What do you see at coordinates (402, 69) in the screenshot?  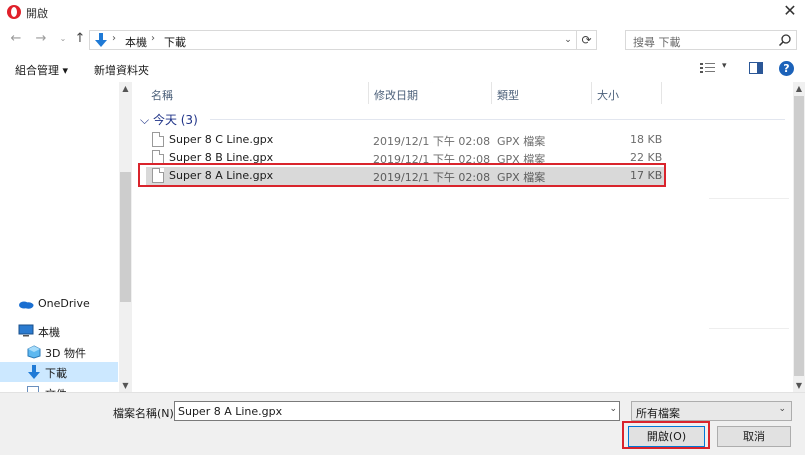 I see `command-toolbar: 組合管理 ▾ 新增資料夾 ▾ ?` at bounding box center [402, 69].